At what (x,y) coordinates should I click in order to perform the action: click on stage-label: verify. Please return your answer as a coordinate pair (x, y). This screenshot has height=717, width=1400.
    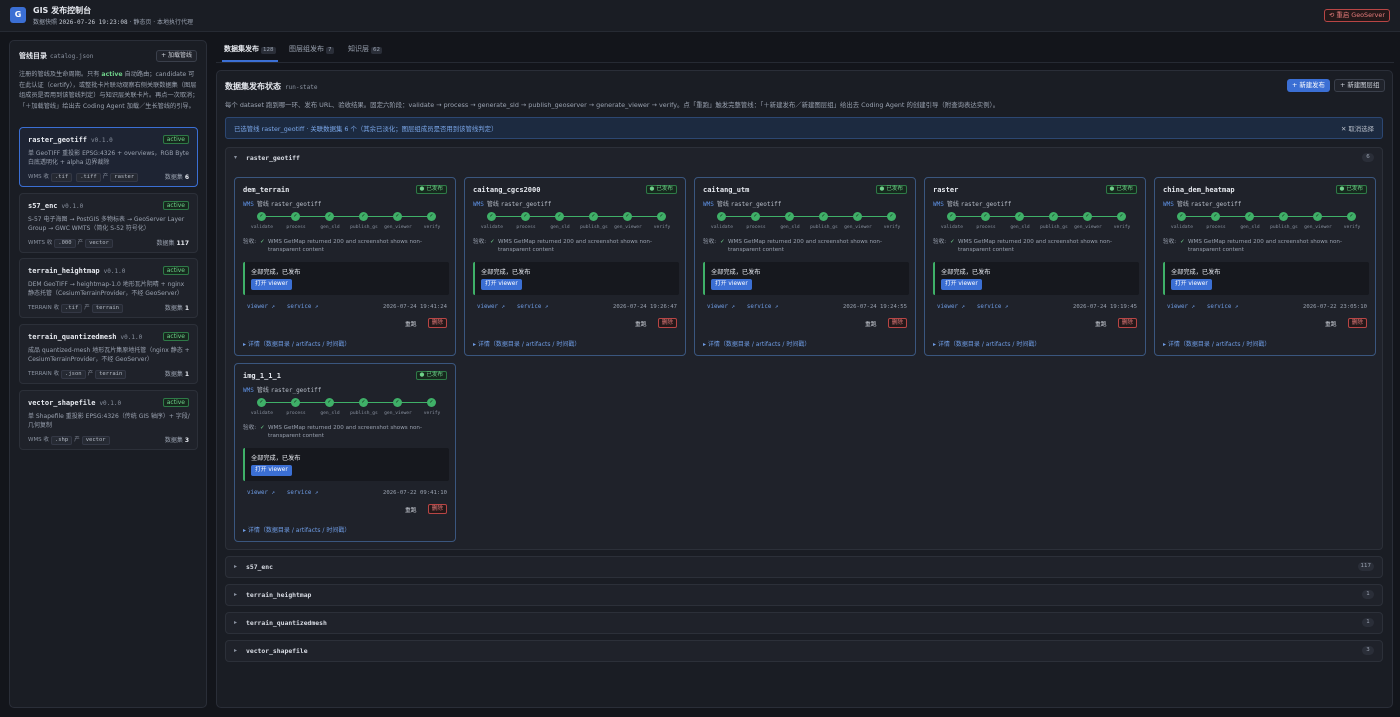
    Looking at the image, I should click on (1352, 227).